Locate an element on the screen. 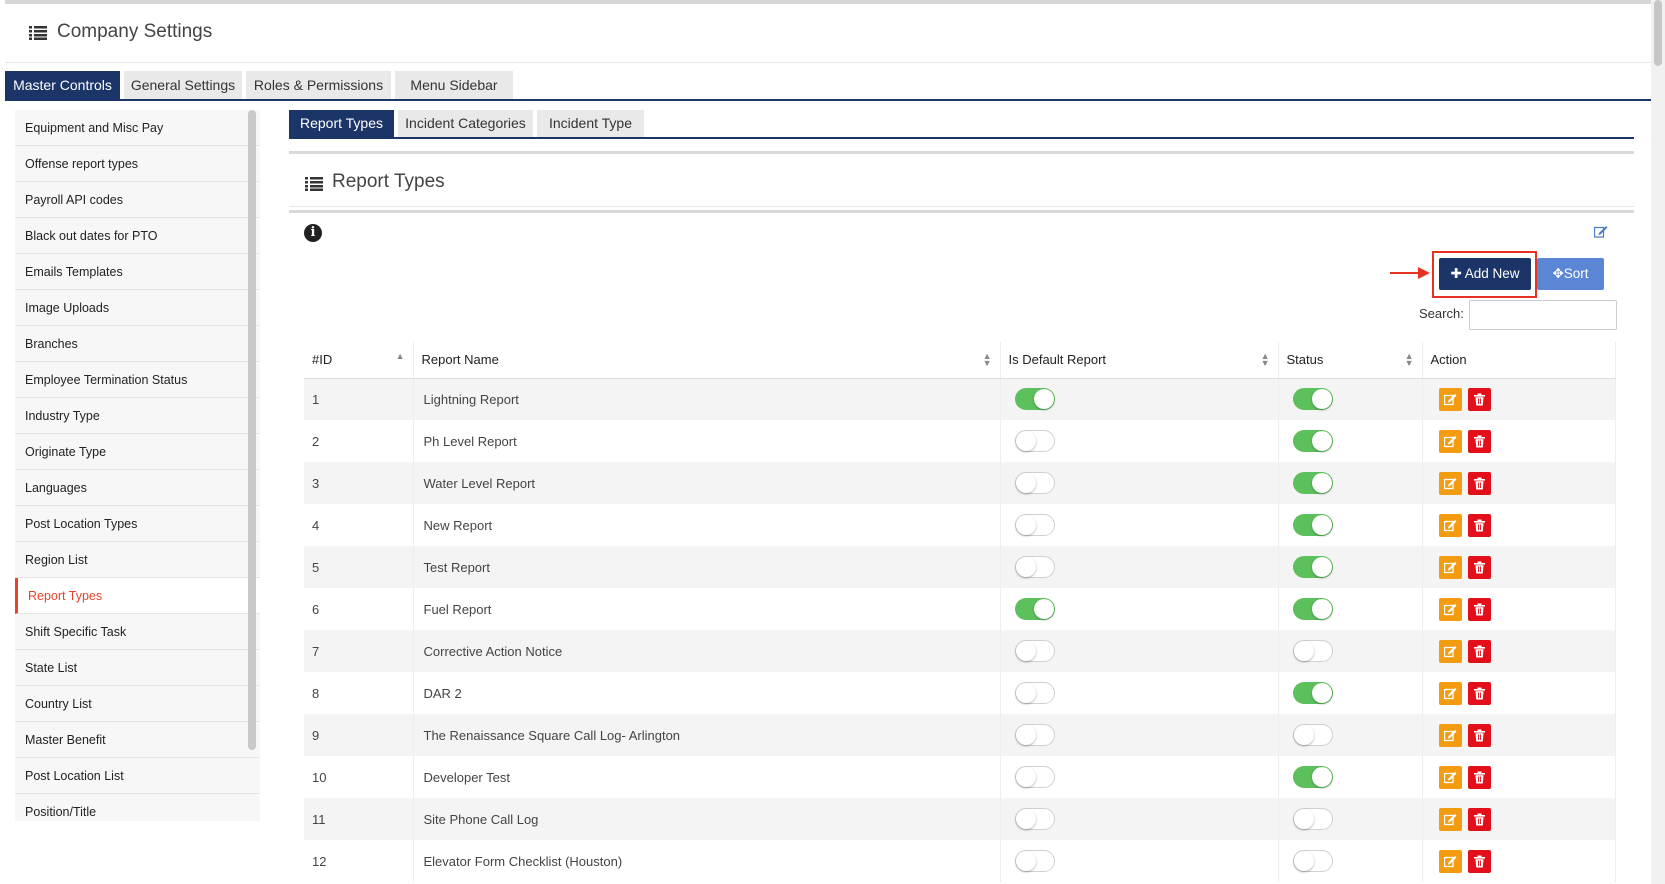  sidebar-item-offense-report-types: Offense report types is located at coordinates (137, 164).